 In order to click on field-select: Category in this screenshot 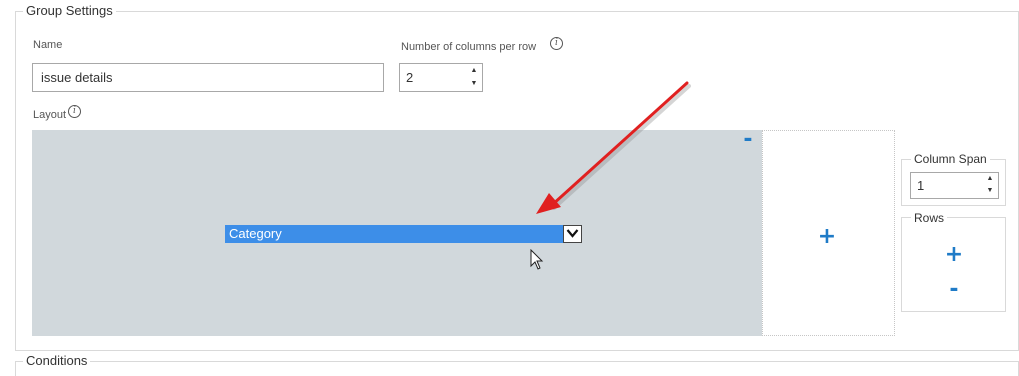, I will do `click(403, 234)`.